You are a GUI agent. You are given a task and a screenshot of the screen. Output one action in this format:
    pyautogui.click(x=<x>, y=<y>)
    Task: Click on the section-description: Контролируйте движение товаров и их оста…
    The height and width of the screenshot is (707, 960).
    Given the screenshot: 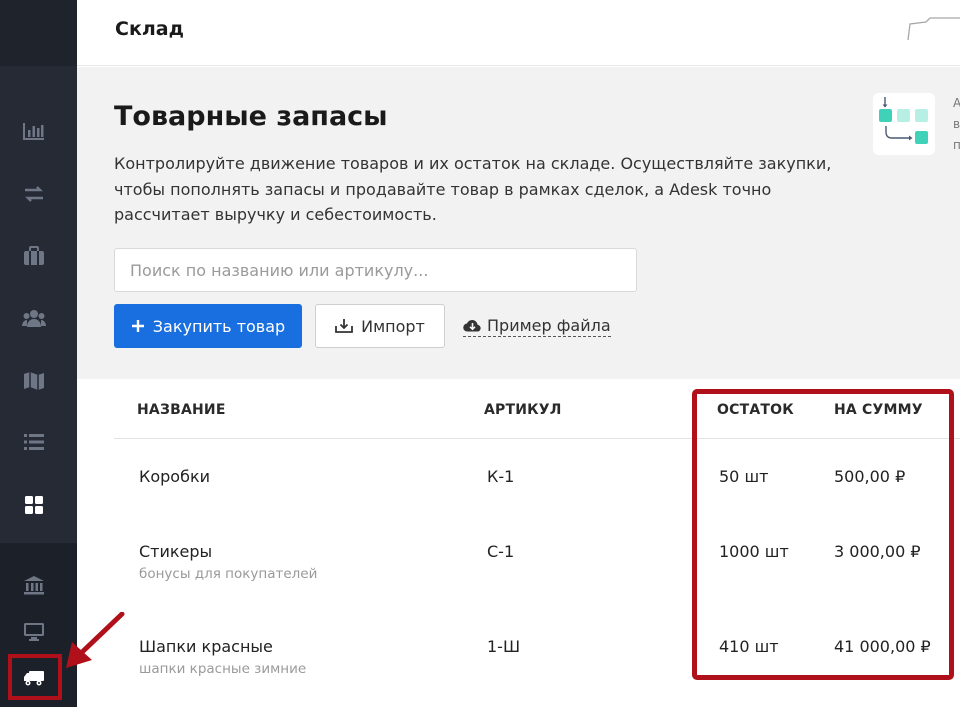 What is the action you would take?
    pyautogui.click(x=473, y=189)
    